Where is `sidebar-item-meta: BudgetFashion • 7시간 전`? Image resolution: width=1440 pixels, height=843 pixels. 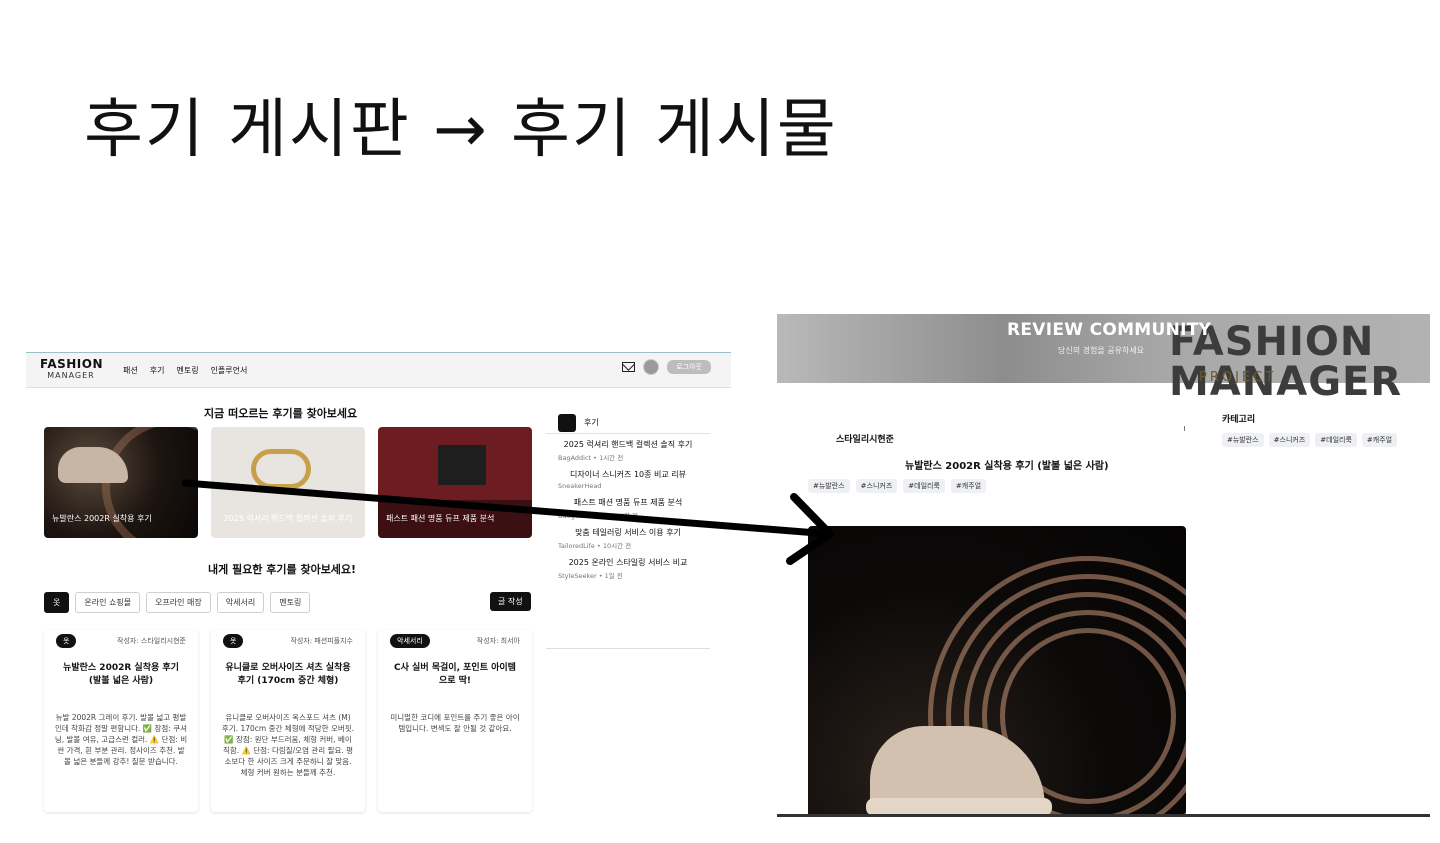 sidebar-item-meta: BudgetFashion • 7시간 전 is located at coordinates (598, 516).